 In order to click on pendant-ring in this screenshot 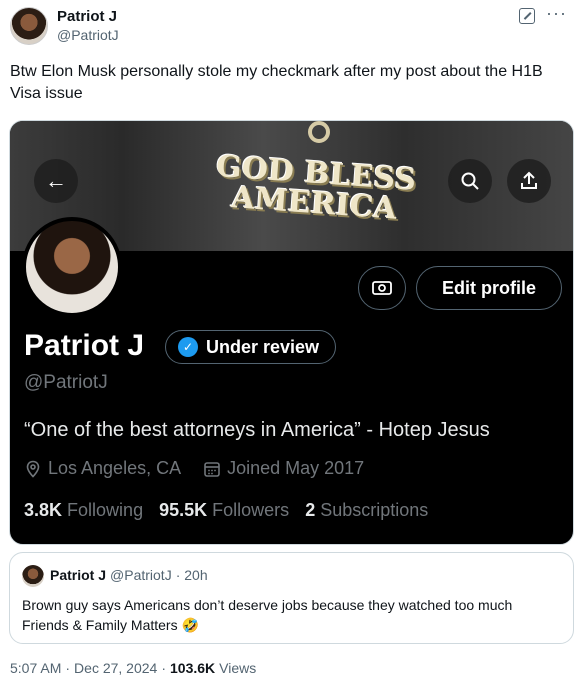, I will do `click(319, 132)`.